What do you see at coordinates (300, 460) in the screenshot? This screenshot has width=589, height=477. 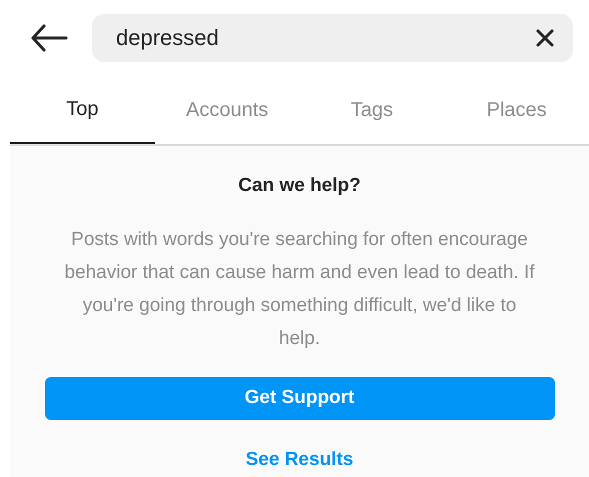 I see `see-results-link: See Results` at bounding box center [300, 460].